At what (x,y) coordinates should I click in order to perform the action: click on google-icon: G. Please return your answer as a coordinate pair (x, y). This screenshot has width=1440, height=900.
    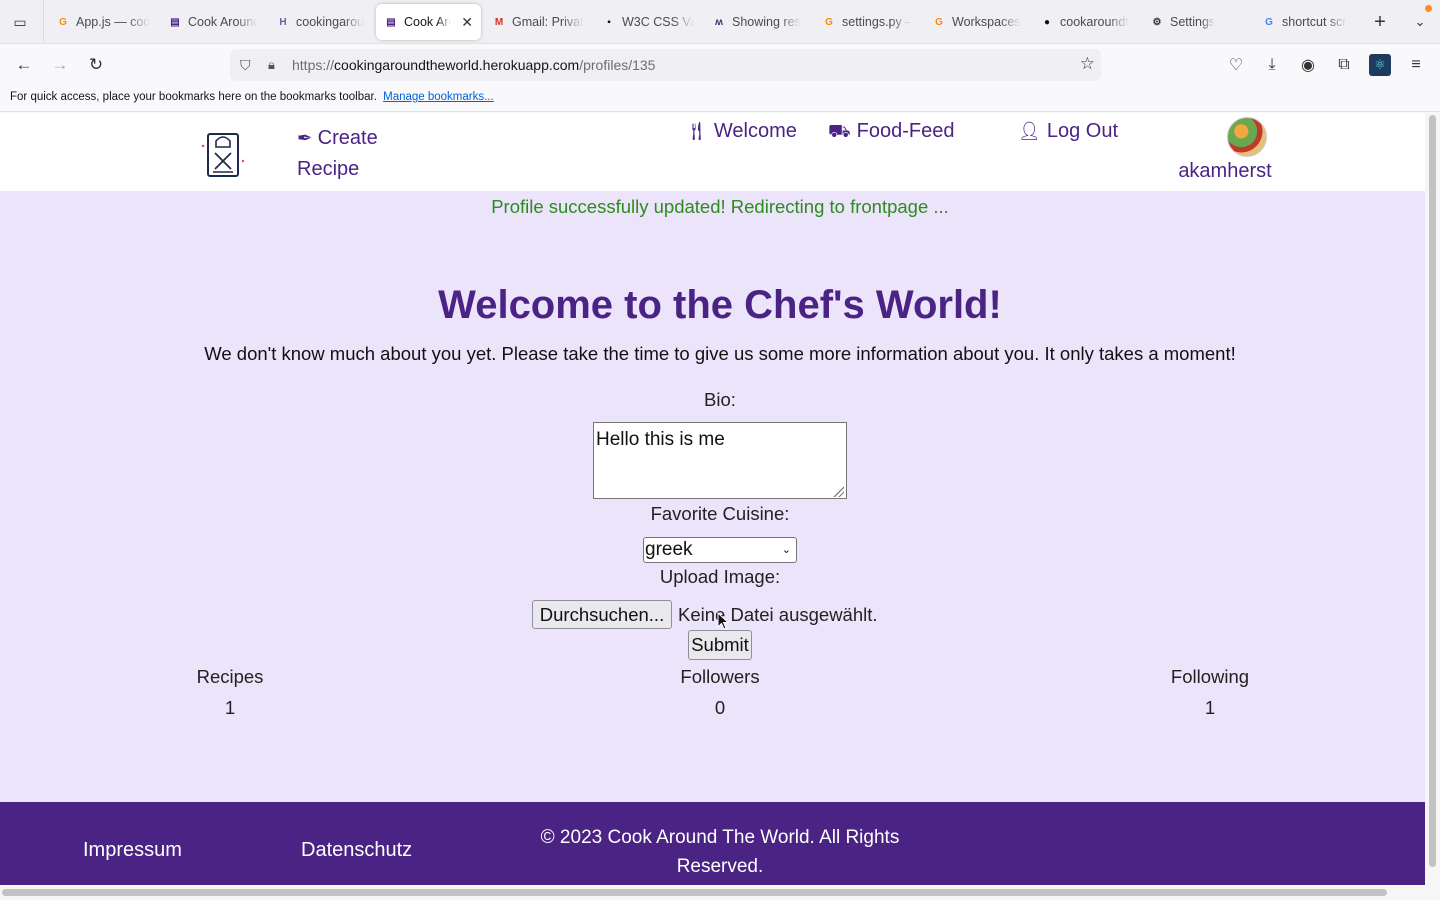
    Looking at the image, I should click on (1269, 22).